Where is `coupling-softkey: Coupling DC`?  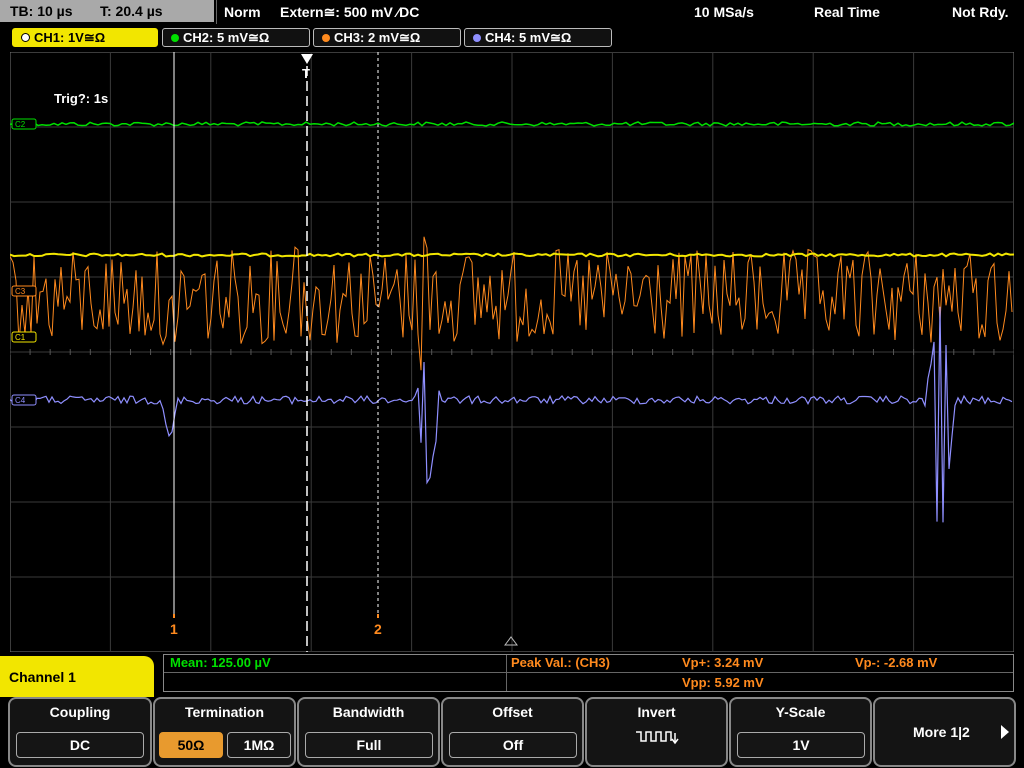
coupling-softkey: Coupling DC is located at coordinates (80, 732).